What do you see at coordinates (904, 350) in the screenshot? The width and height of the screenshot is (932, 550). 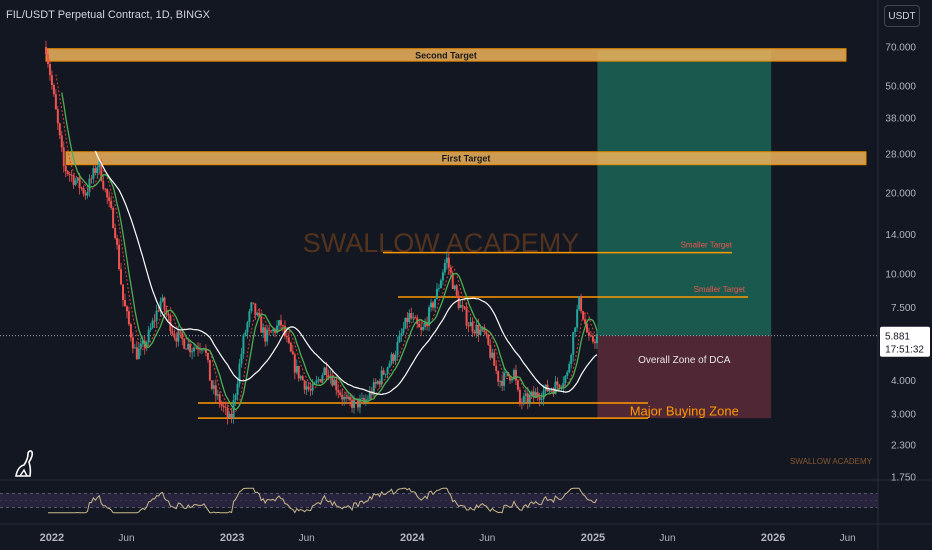 I see `countdown-value: 17:51:32` at bounding box center [904, 350].